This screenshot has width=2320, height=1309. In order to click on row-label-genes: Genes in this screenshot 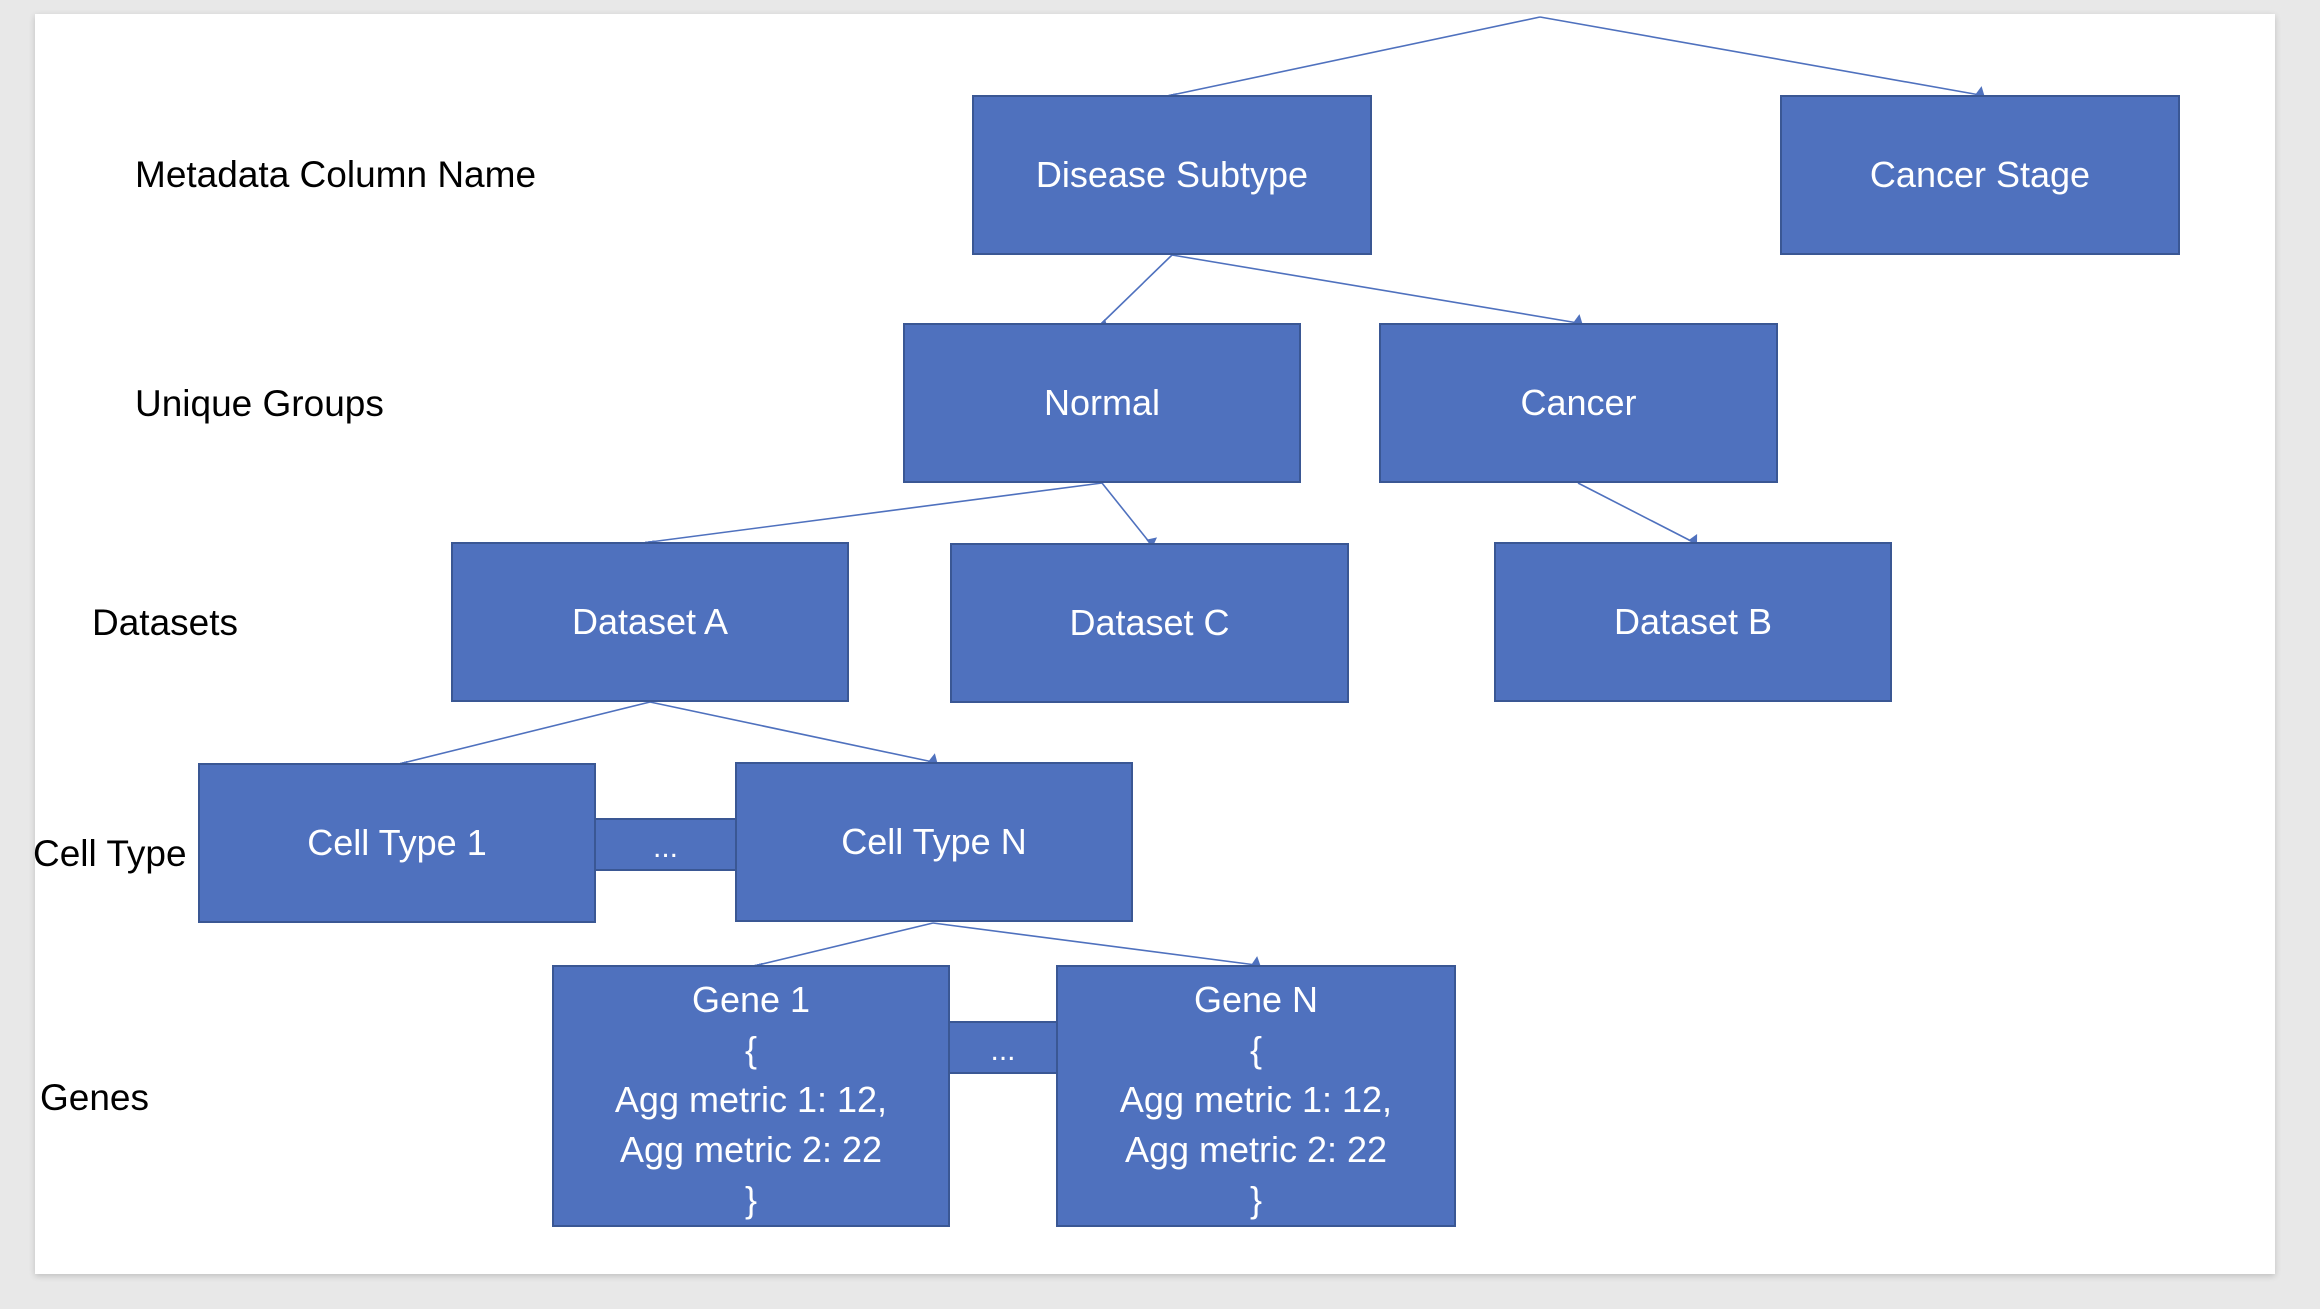, I will do `click(95, 1097)`.